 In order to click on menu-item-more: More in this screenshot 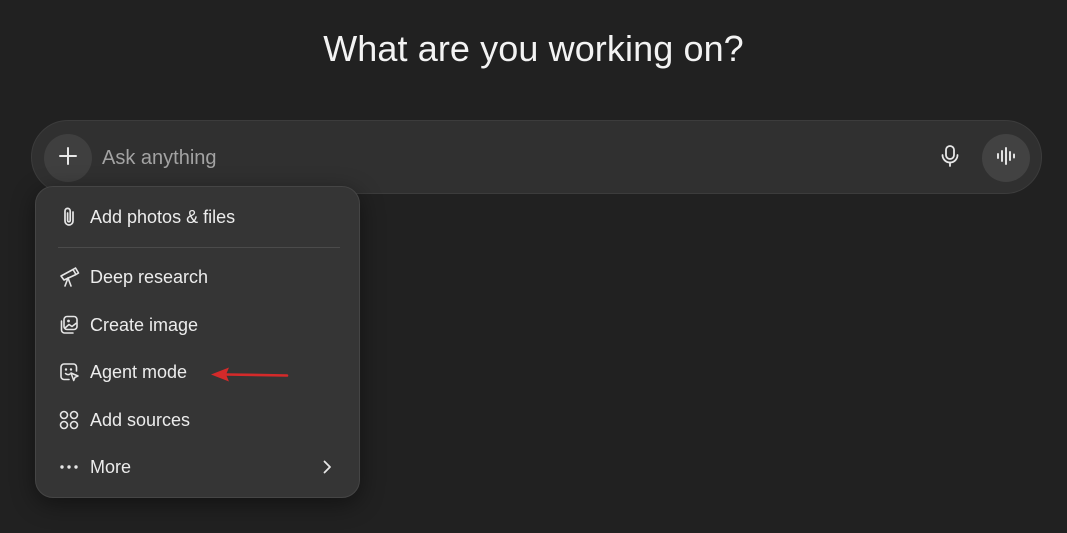, I will do `click(198, 467)`.